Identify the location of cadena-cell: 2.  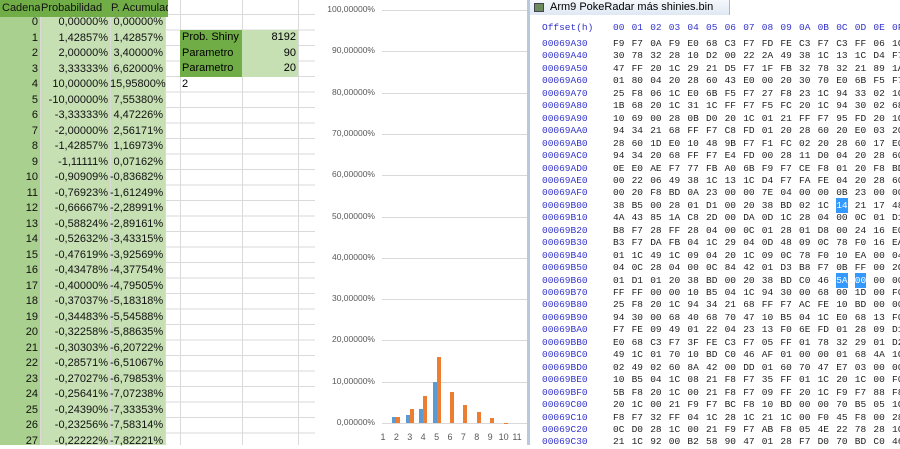
(19, 53).